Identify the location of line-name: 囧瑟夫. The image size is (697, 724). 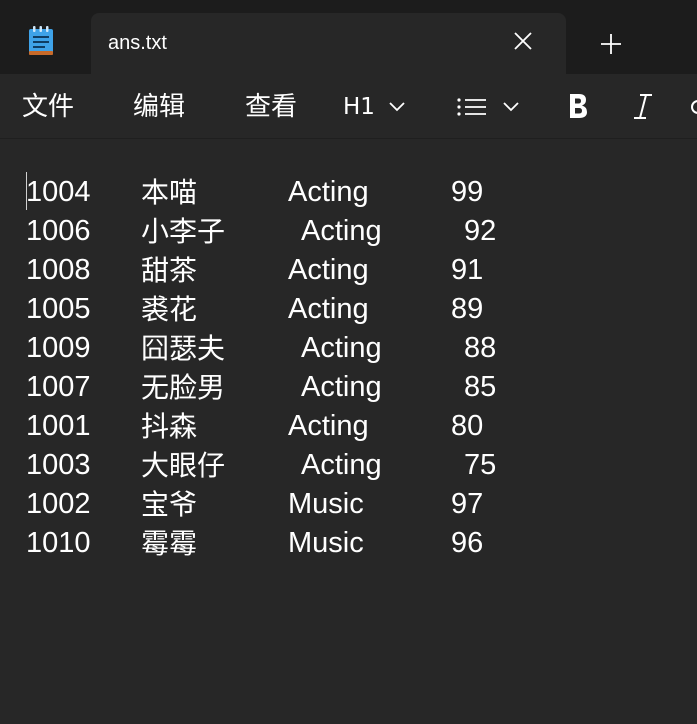
(183, 348).